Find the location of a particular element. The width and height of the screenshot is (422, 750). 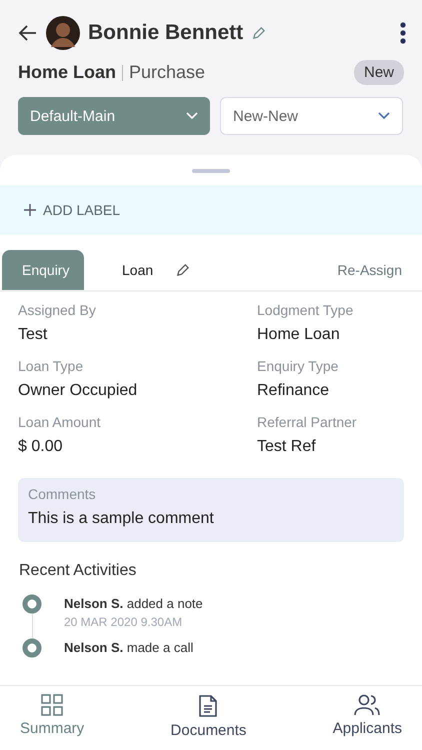

add-label-button: ADD LABEL is located at coordinates (211, 210).